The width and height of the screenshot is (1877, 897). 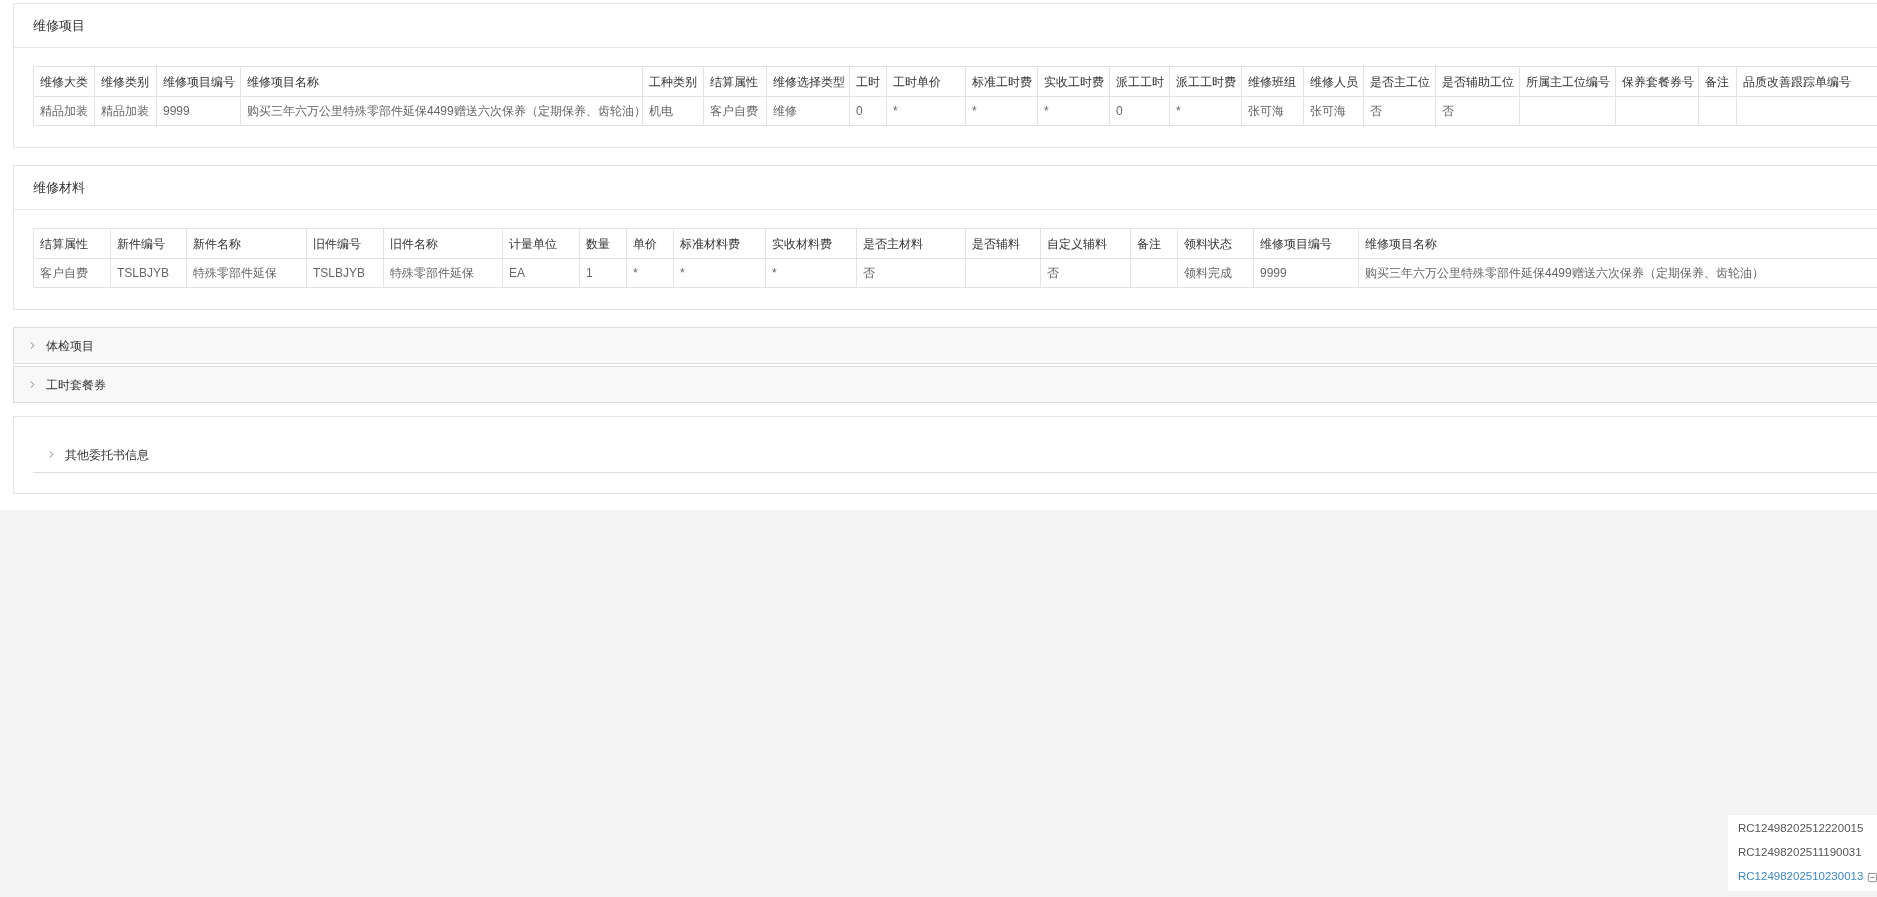 I want to click on table-cell: 机电, so click(x=673, y=111).